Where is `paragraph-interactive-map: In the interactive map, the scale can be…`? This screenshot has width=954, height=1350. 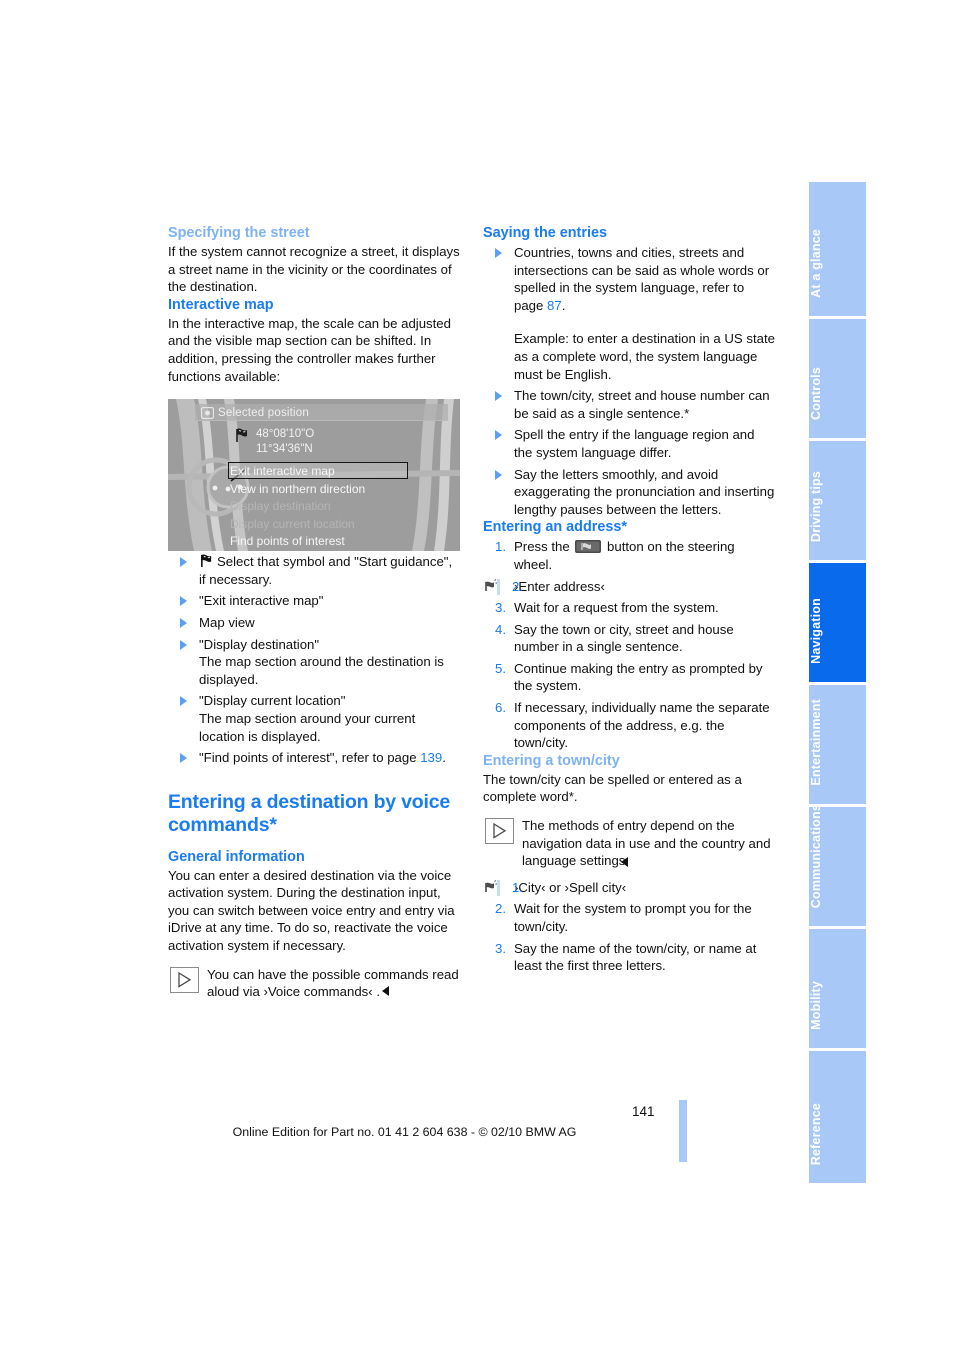 paragraph-interactive-map: In the interactive map, the scale can be… is located at coordinates (309, 349).